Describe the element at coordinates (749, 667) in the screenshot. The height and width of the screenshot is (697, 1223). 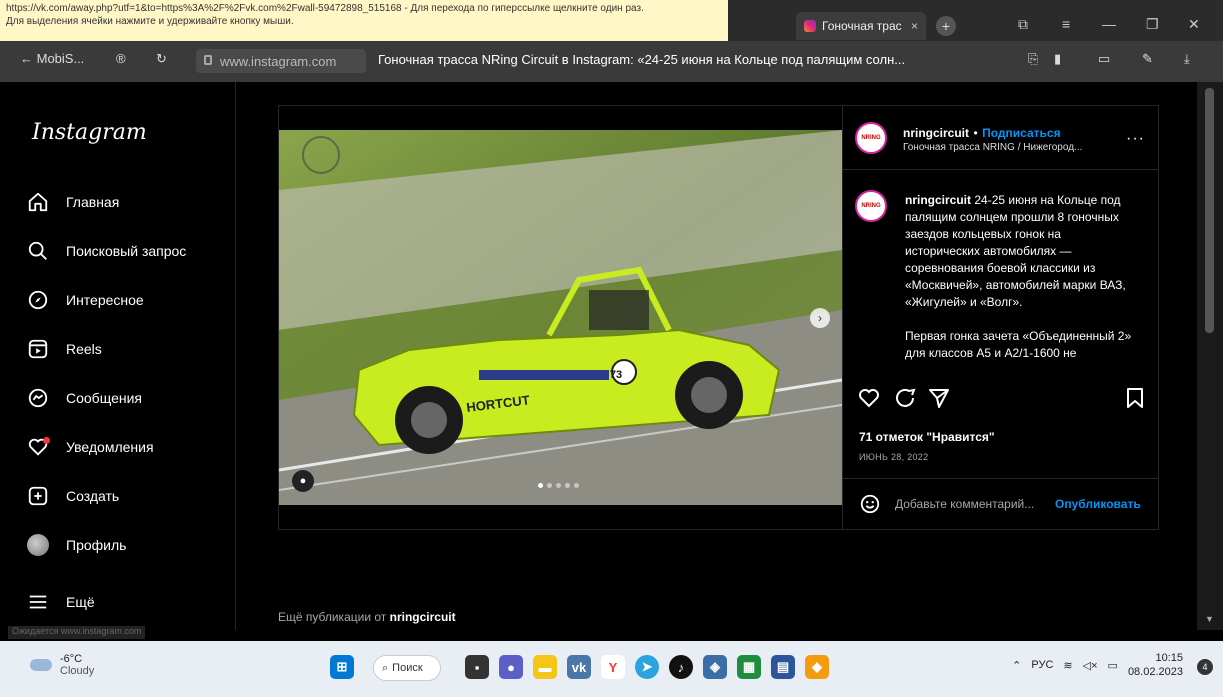
I see `spreadsheet-icon: ▦` at that location.